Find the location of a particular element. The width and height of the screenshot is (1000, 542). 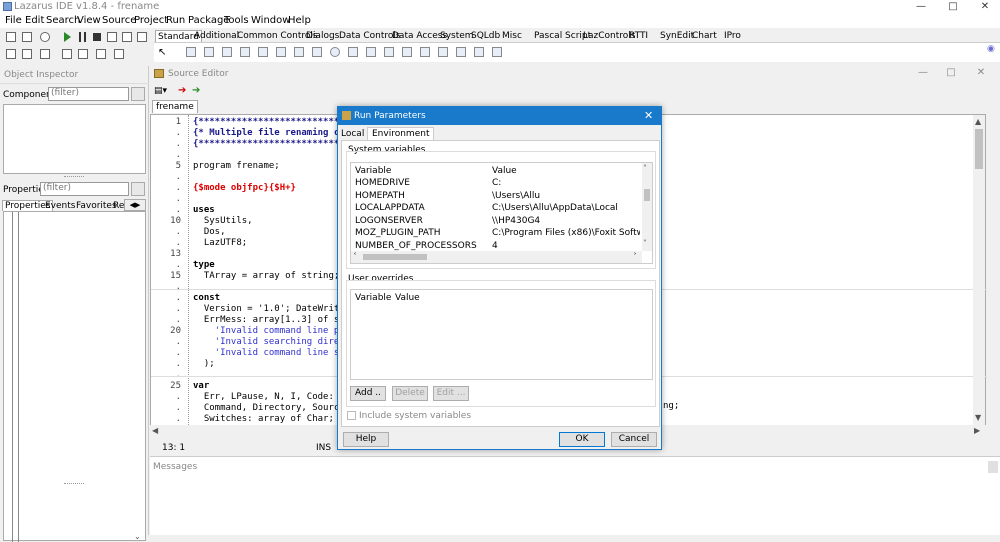

close-icon: ✕ is located at coordinates (985, 7).